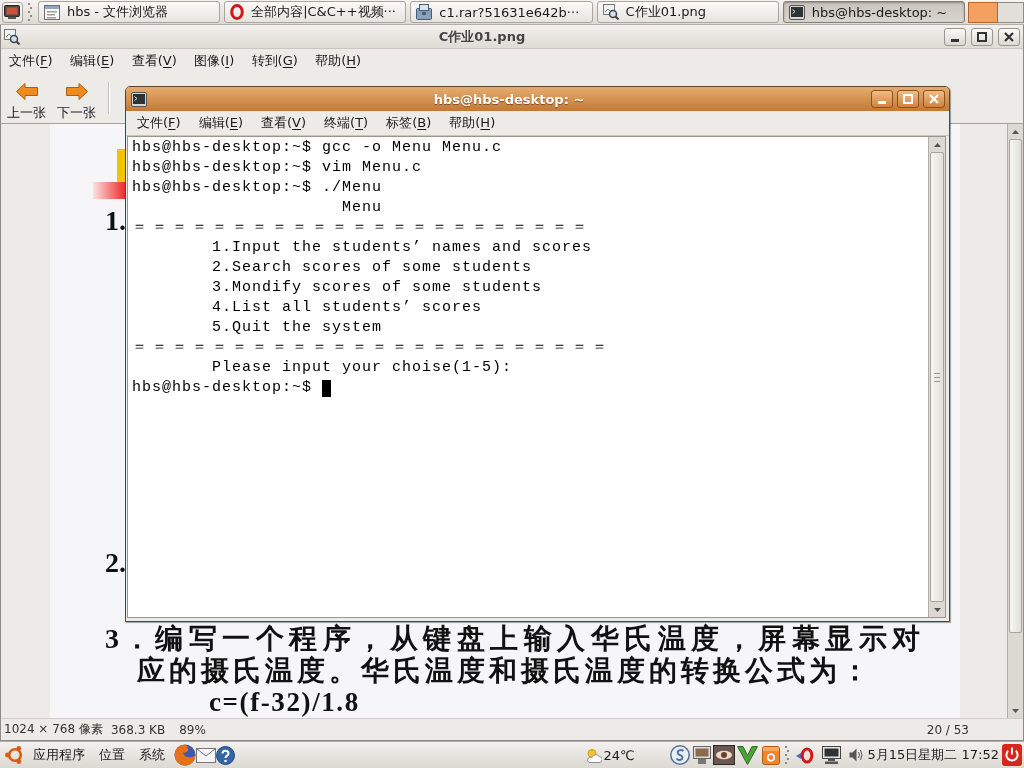 This screenshot has height=768, width=1024. Describe the element at coordinates (509, 99) in the screenshot. I see `window-title: hbs@hbs-desktop: ~` at that location.